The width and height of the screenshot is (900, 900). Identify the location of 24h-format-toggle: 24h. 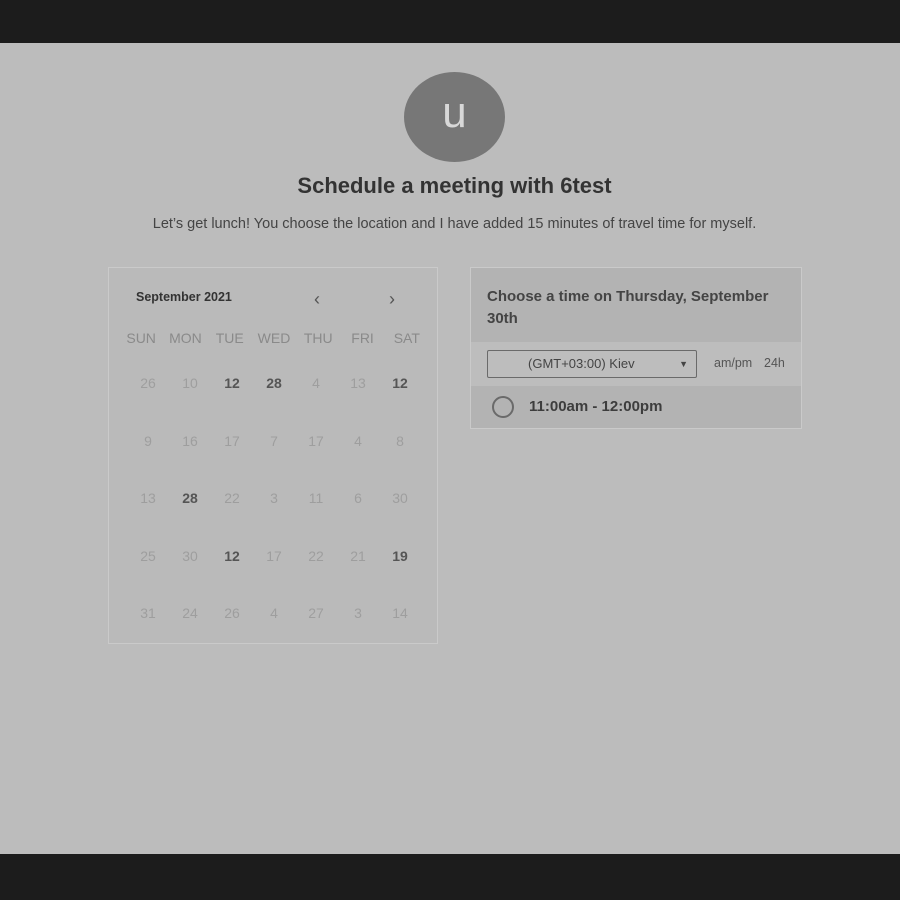
(774, 363).